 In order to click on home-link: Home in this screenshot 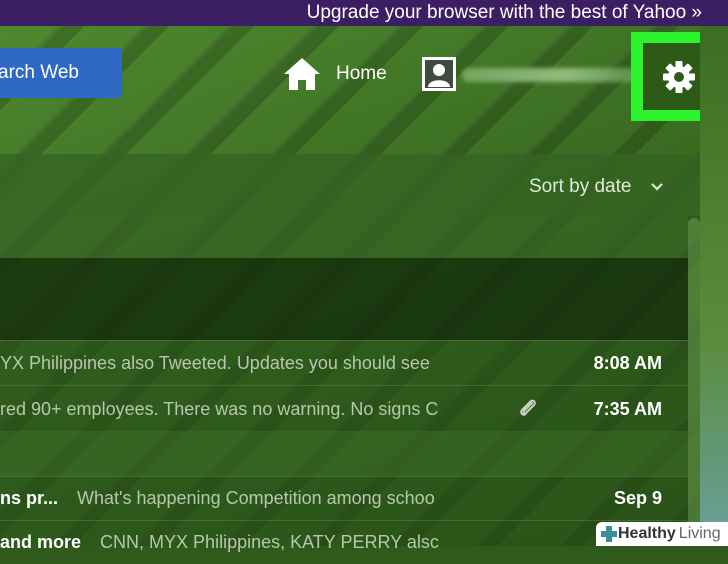, I will do `click(334, 74)`.